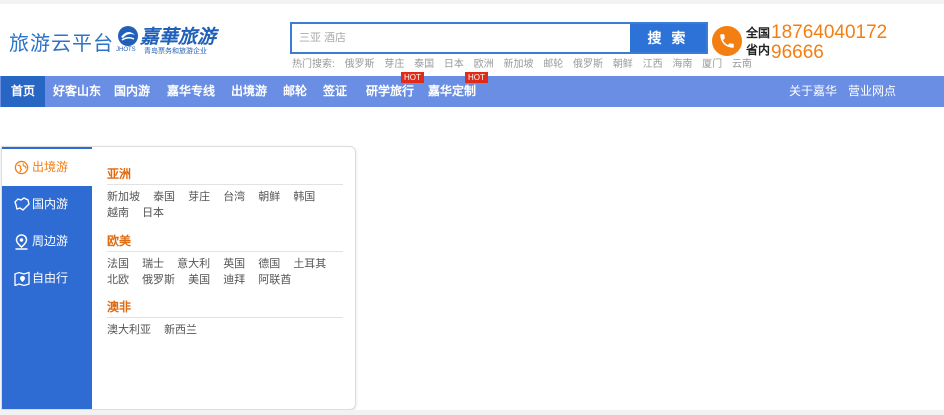 The height and width of the screenshot is (415, 944). Describe the element at coordinates (225, 328) in the screenshot. I see `region-links: 澳大利亚 新西兰` at that location.